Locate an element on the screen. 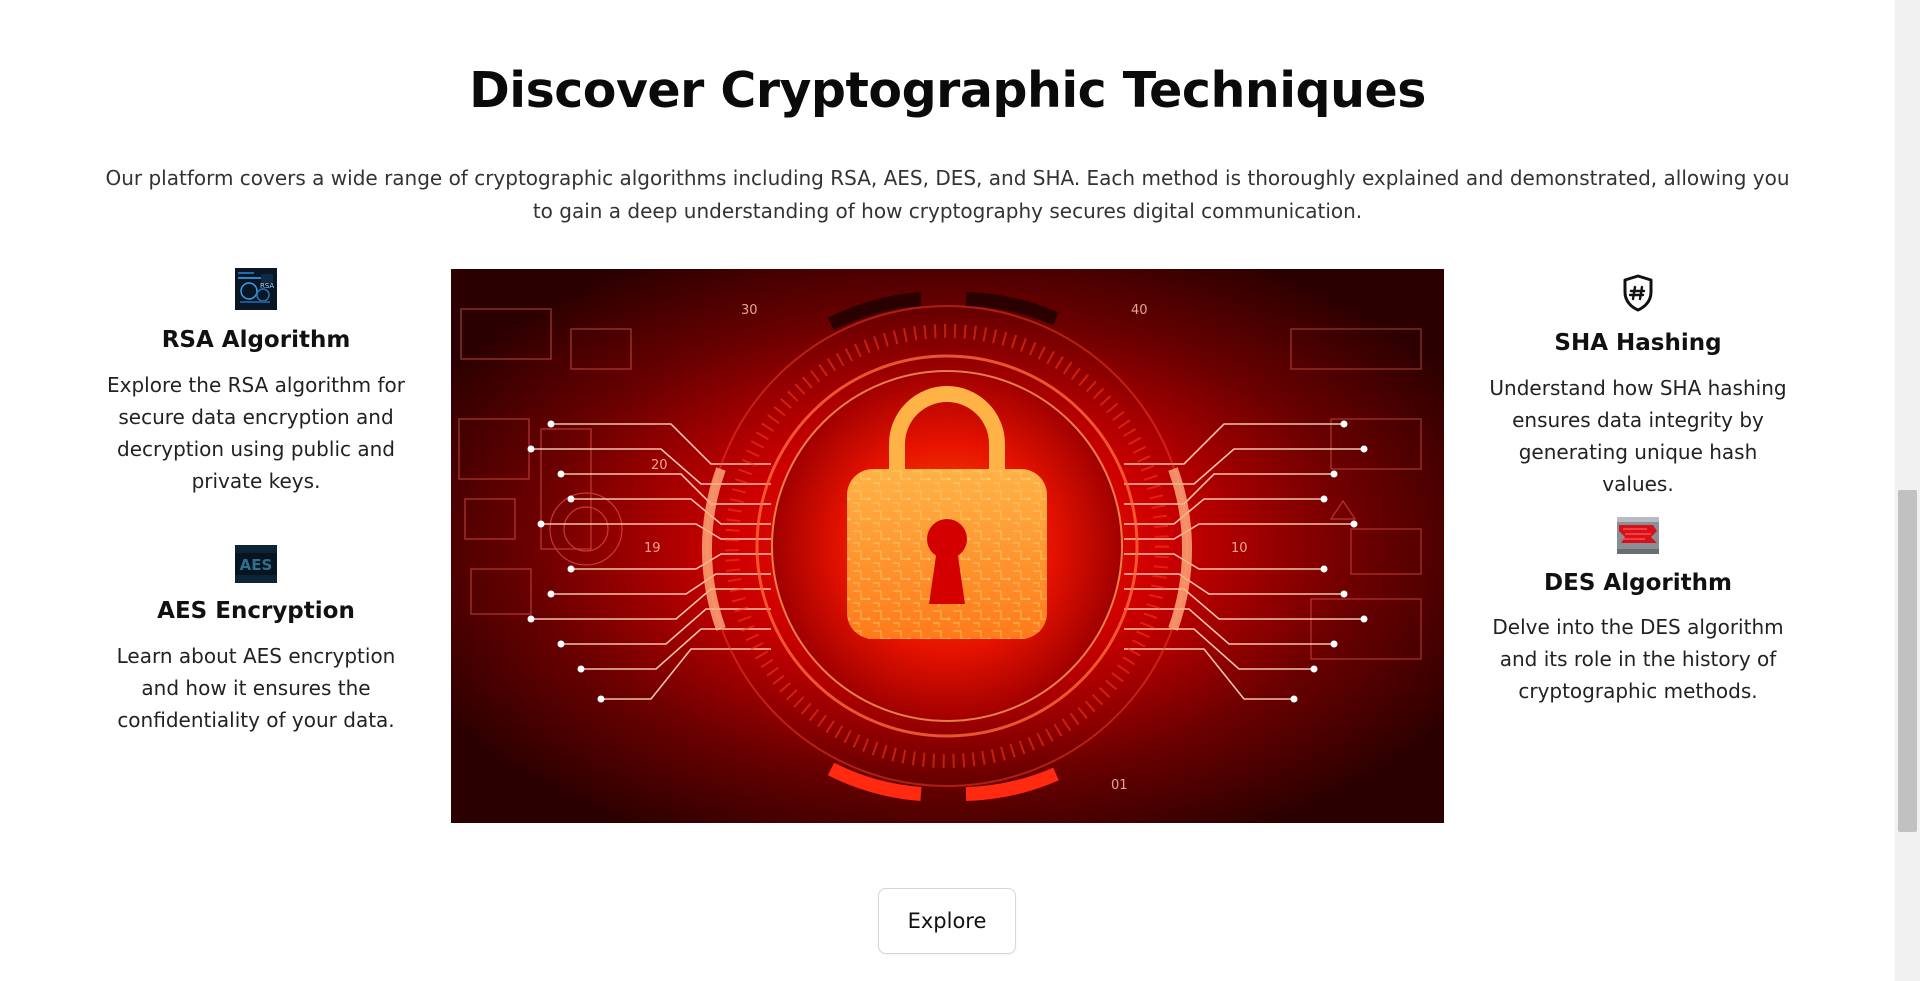  dial-number-19: 19 is located at coordinates (652, 548).